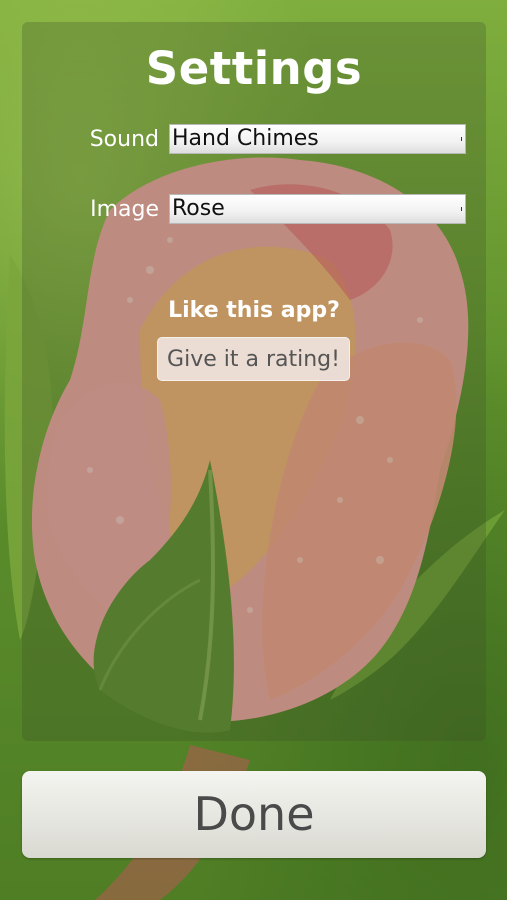 The width and height of the screenshot is (507, 900). Describe the element at coordinates (253, 359) in the screenshot. I see `rate-app-button: Give it a rating!` at that location.